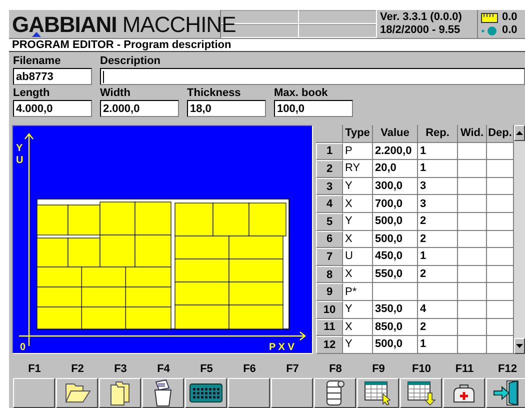 Image resolution: width=525 pixels, height=408 pixels. Describe the element at coordinates (163, 369) in the screenshot. I see `function-key-label: F4` at that location.